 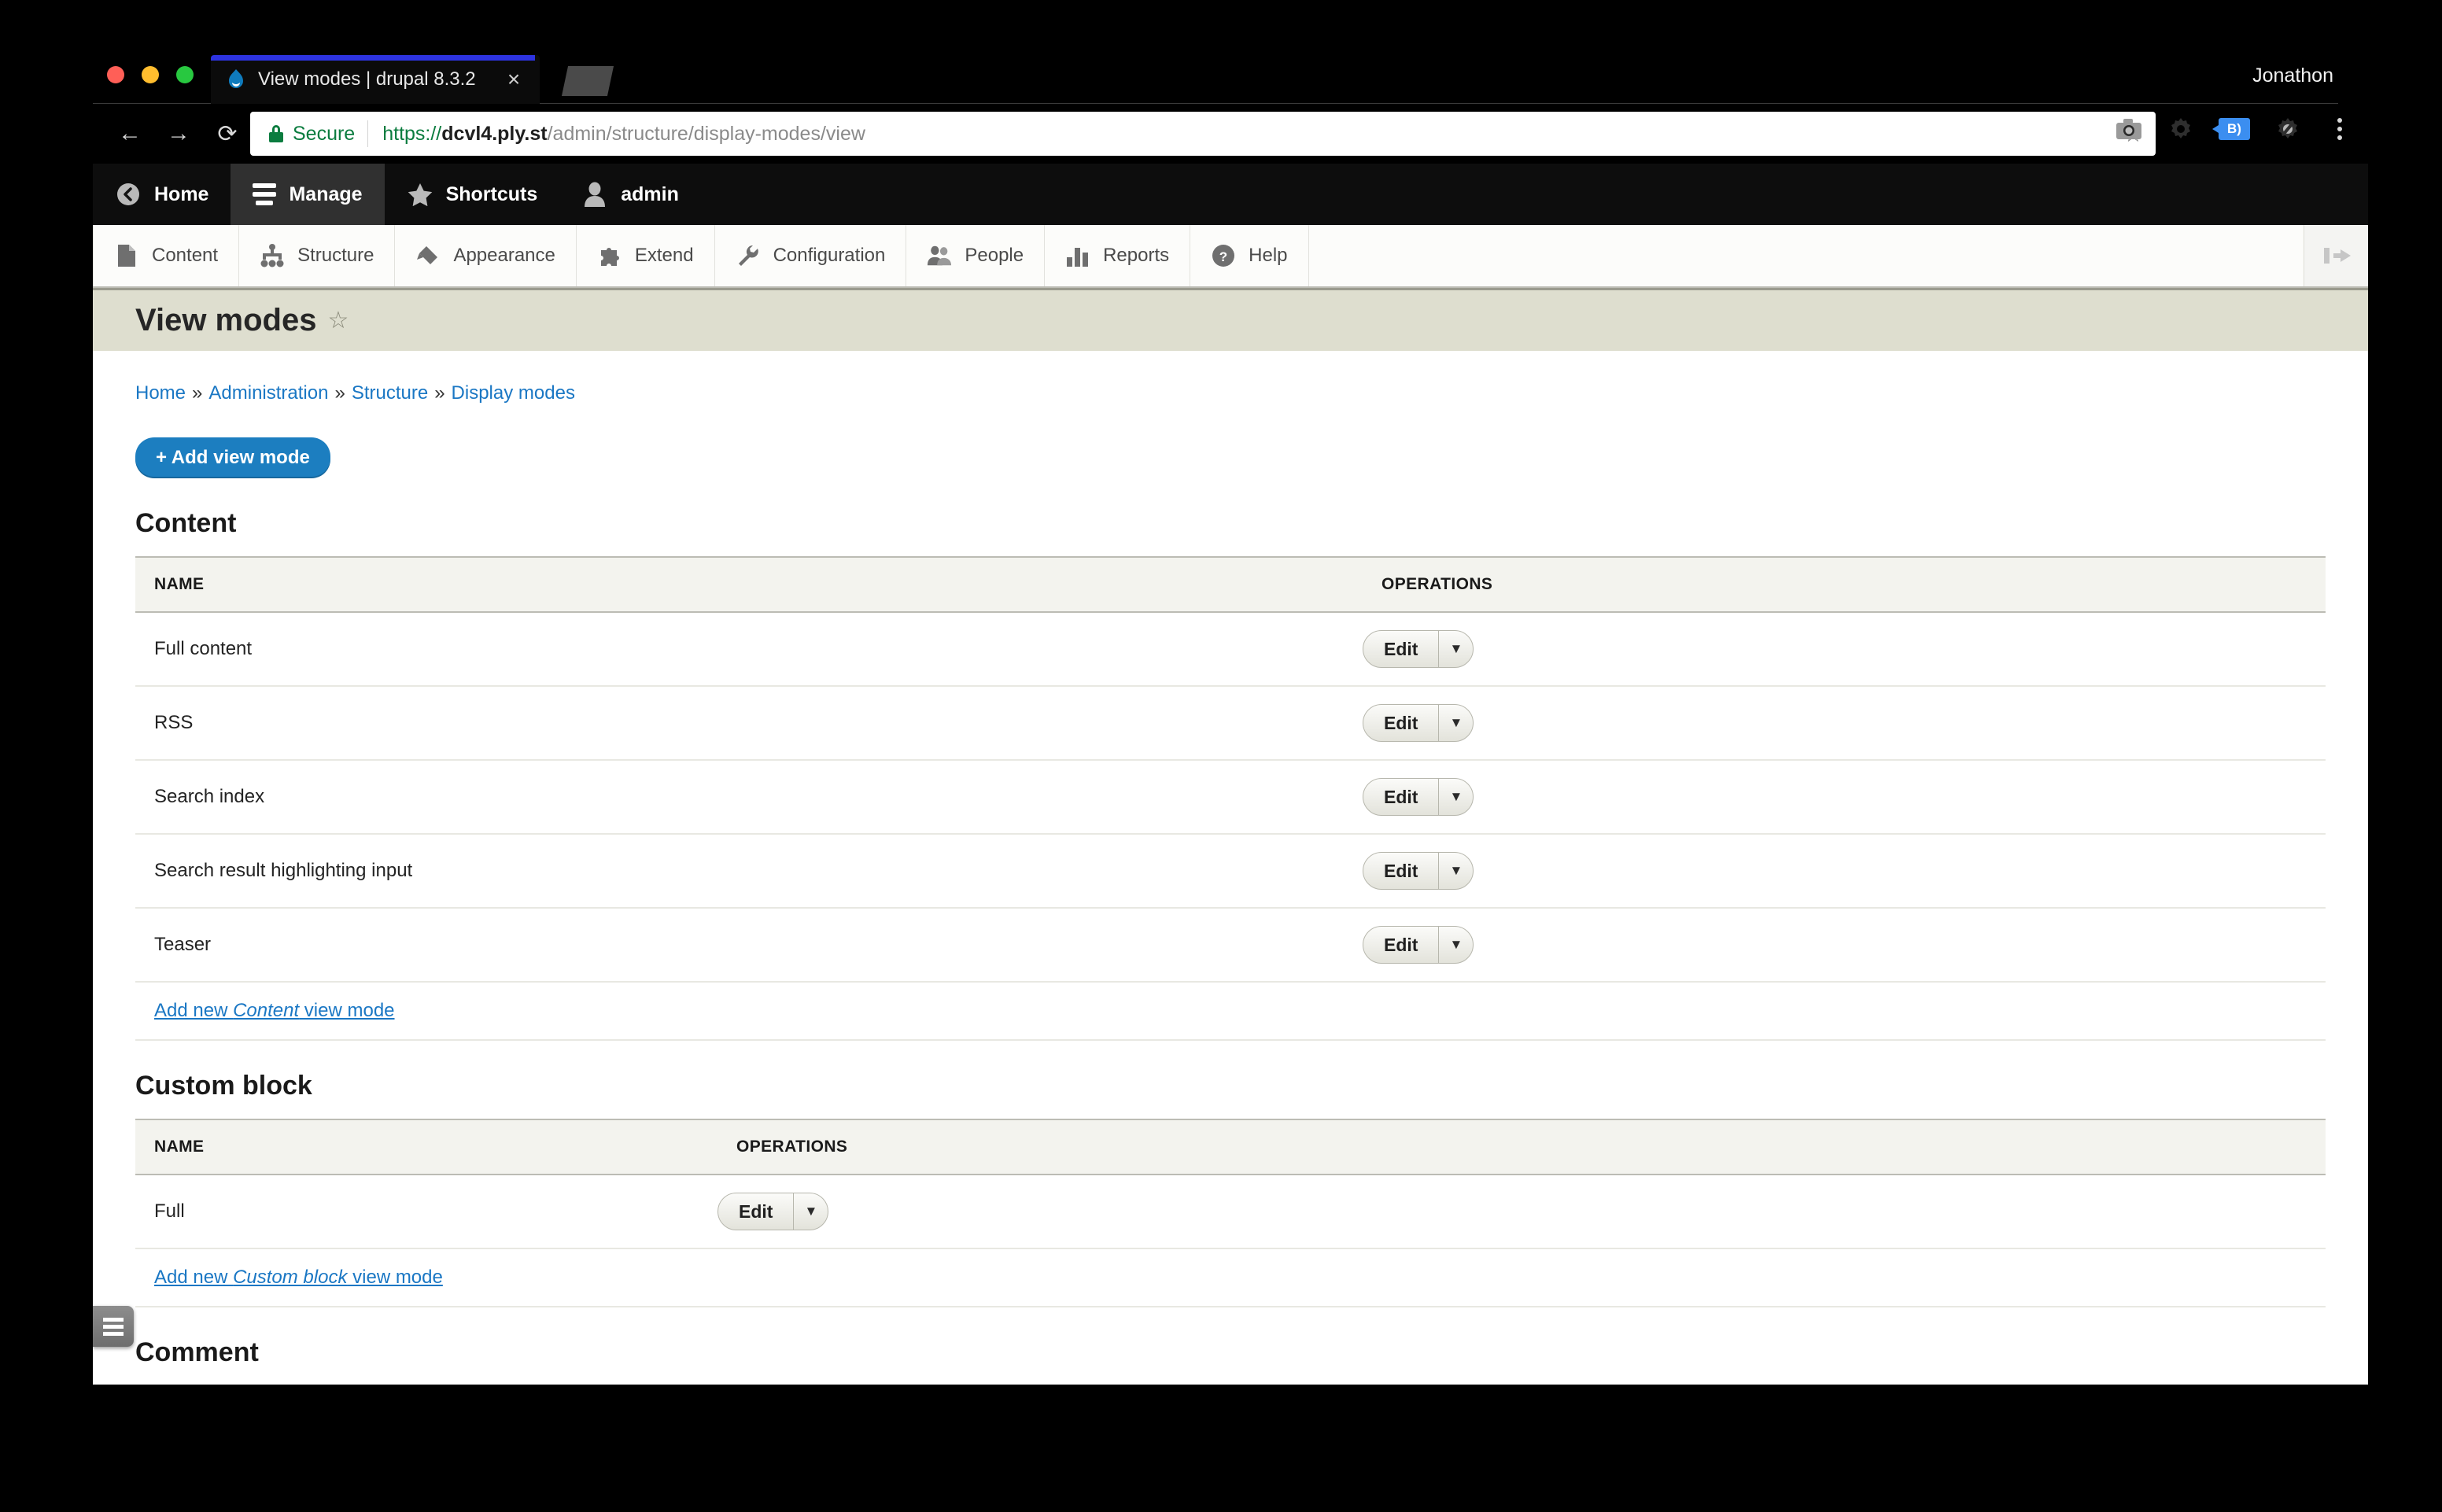 I want to click on lock-icon, so click(x=276, y=133).